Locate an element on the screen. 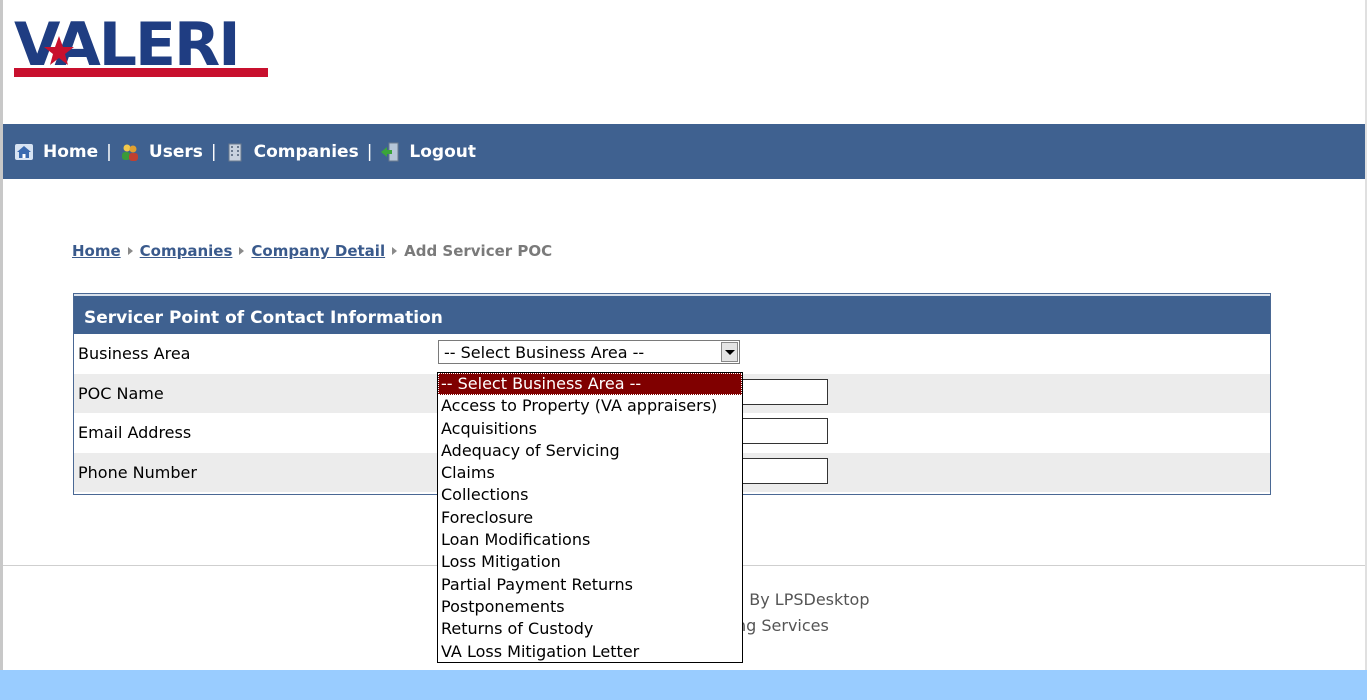 The height and width of the screenshot is (700, 1367). business-area-select-value: -- Select Business Area -- is located at coordinates (544, 352).